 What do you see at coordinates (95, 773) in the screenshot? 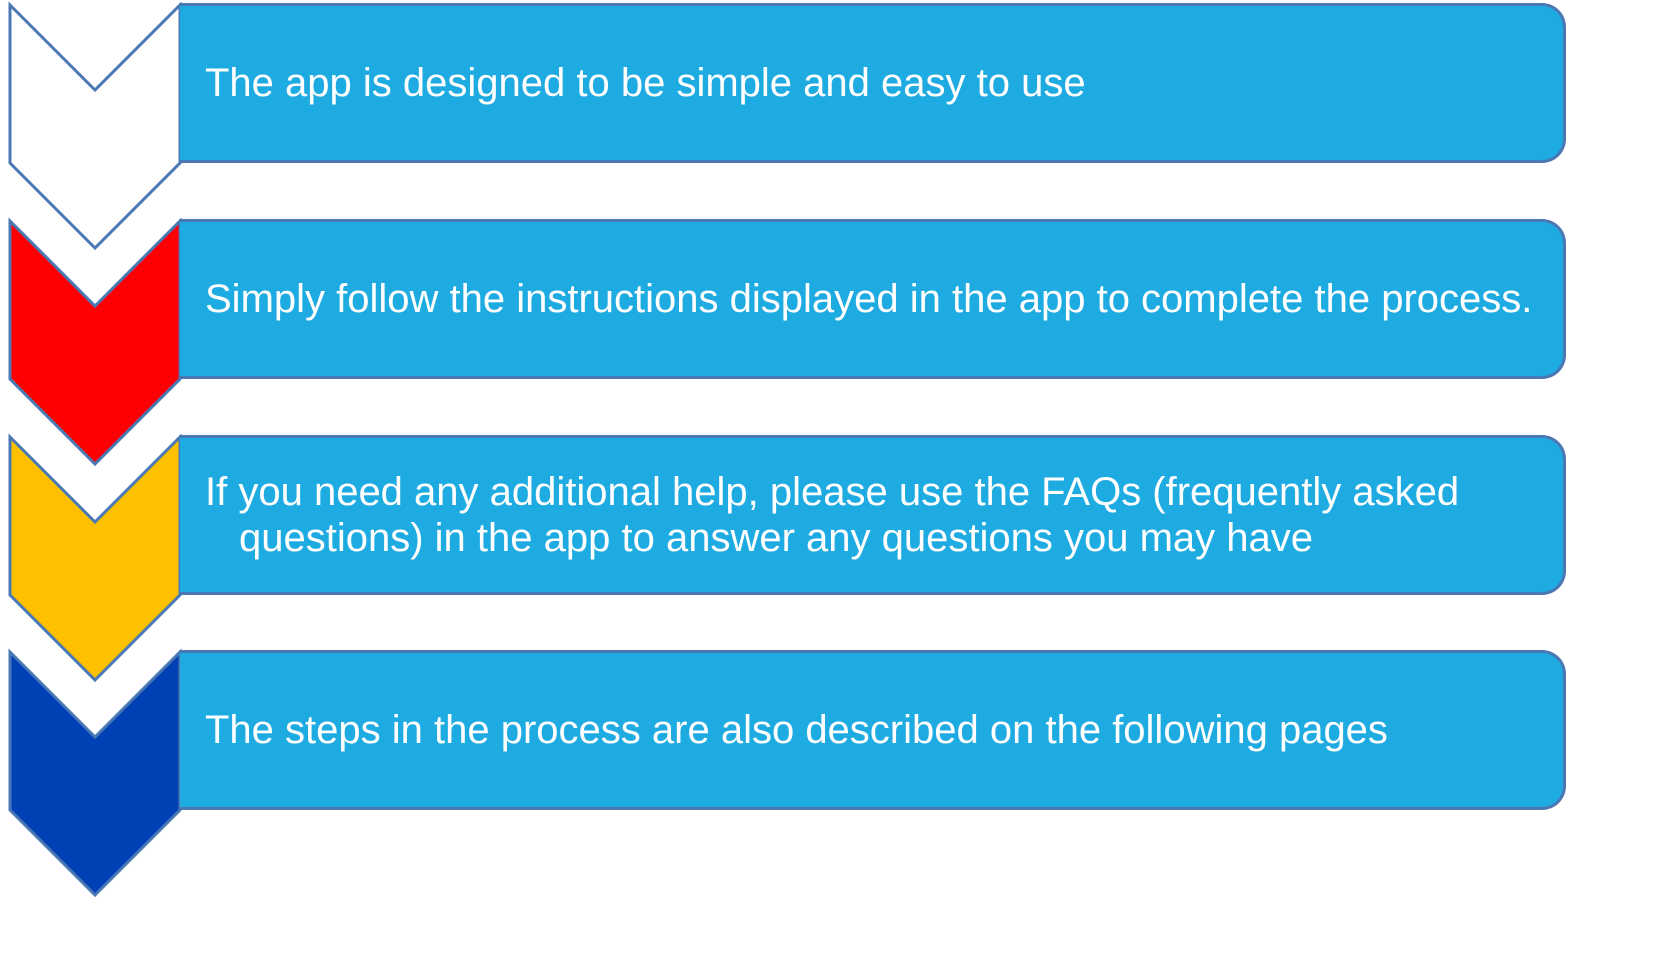
I see `step-4-chevron-icon` at bounding box center [95, 773].